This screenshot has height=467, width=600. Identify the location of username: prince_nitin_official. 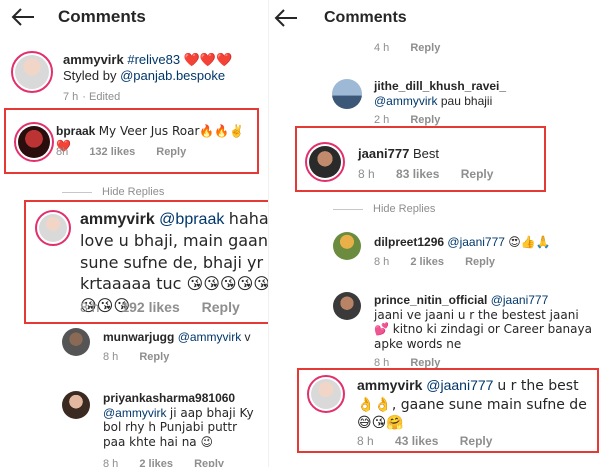
(430, 300).